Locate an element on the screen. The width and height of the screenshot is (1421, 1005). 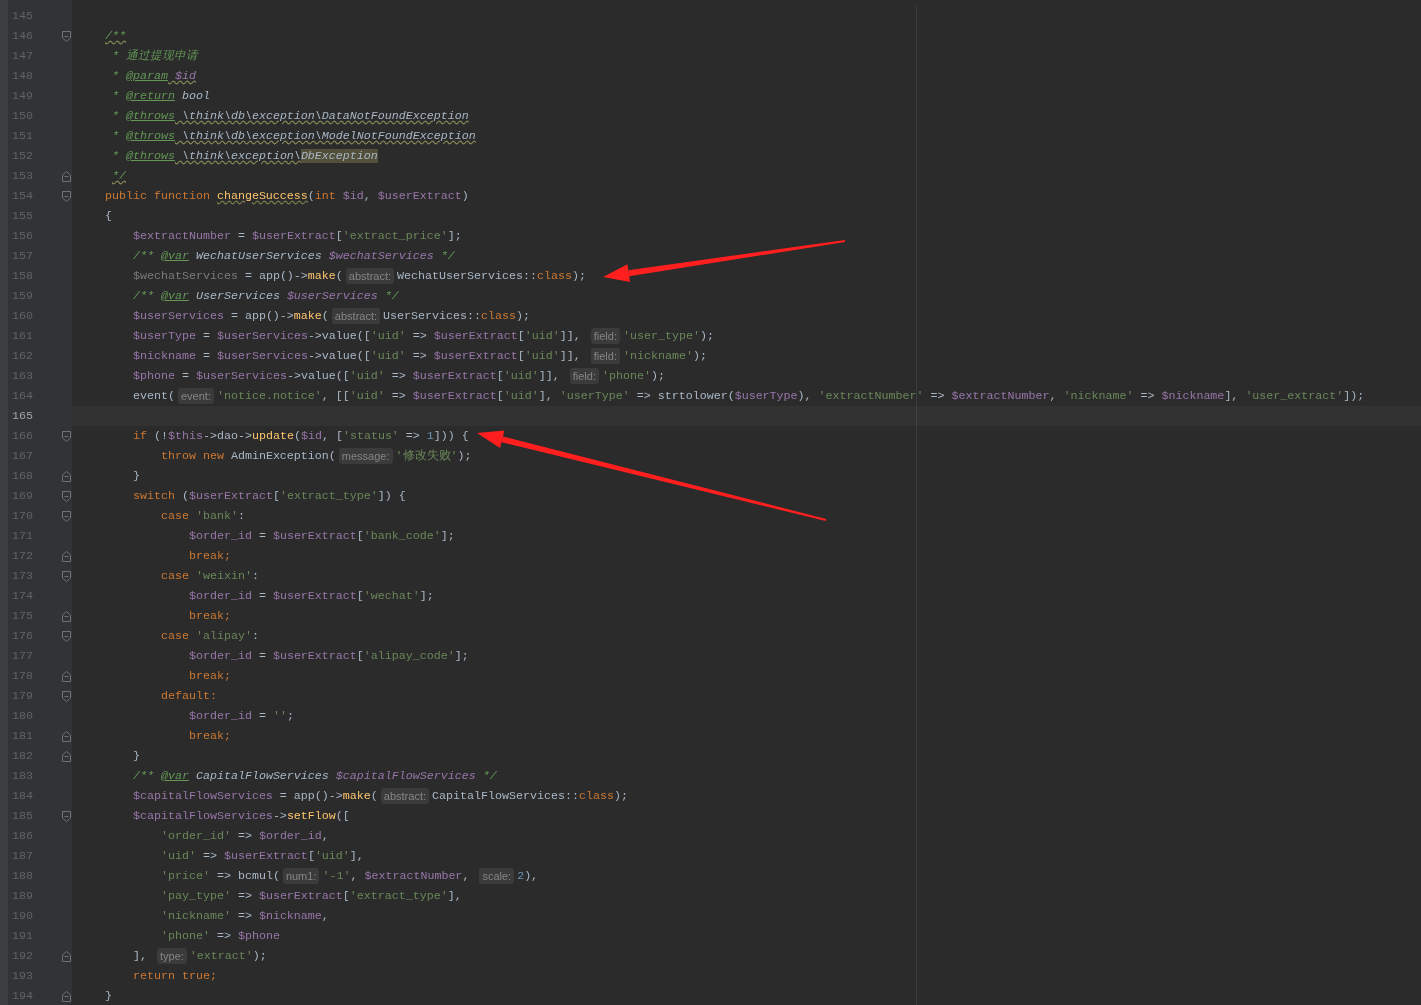
code-text: { is located at coordinates (108, 216).